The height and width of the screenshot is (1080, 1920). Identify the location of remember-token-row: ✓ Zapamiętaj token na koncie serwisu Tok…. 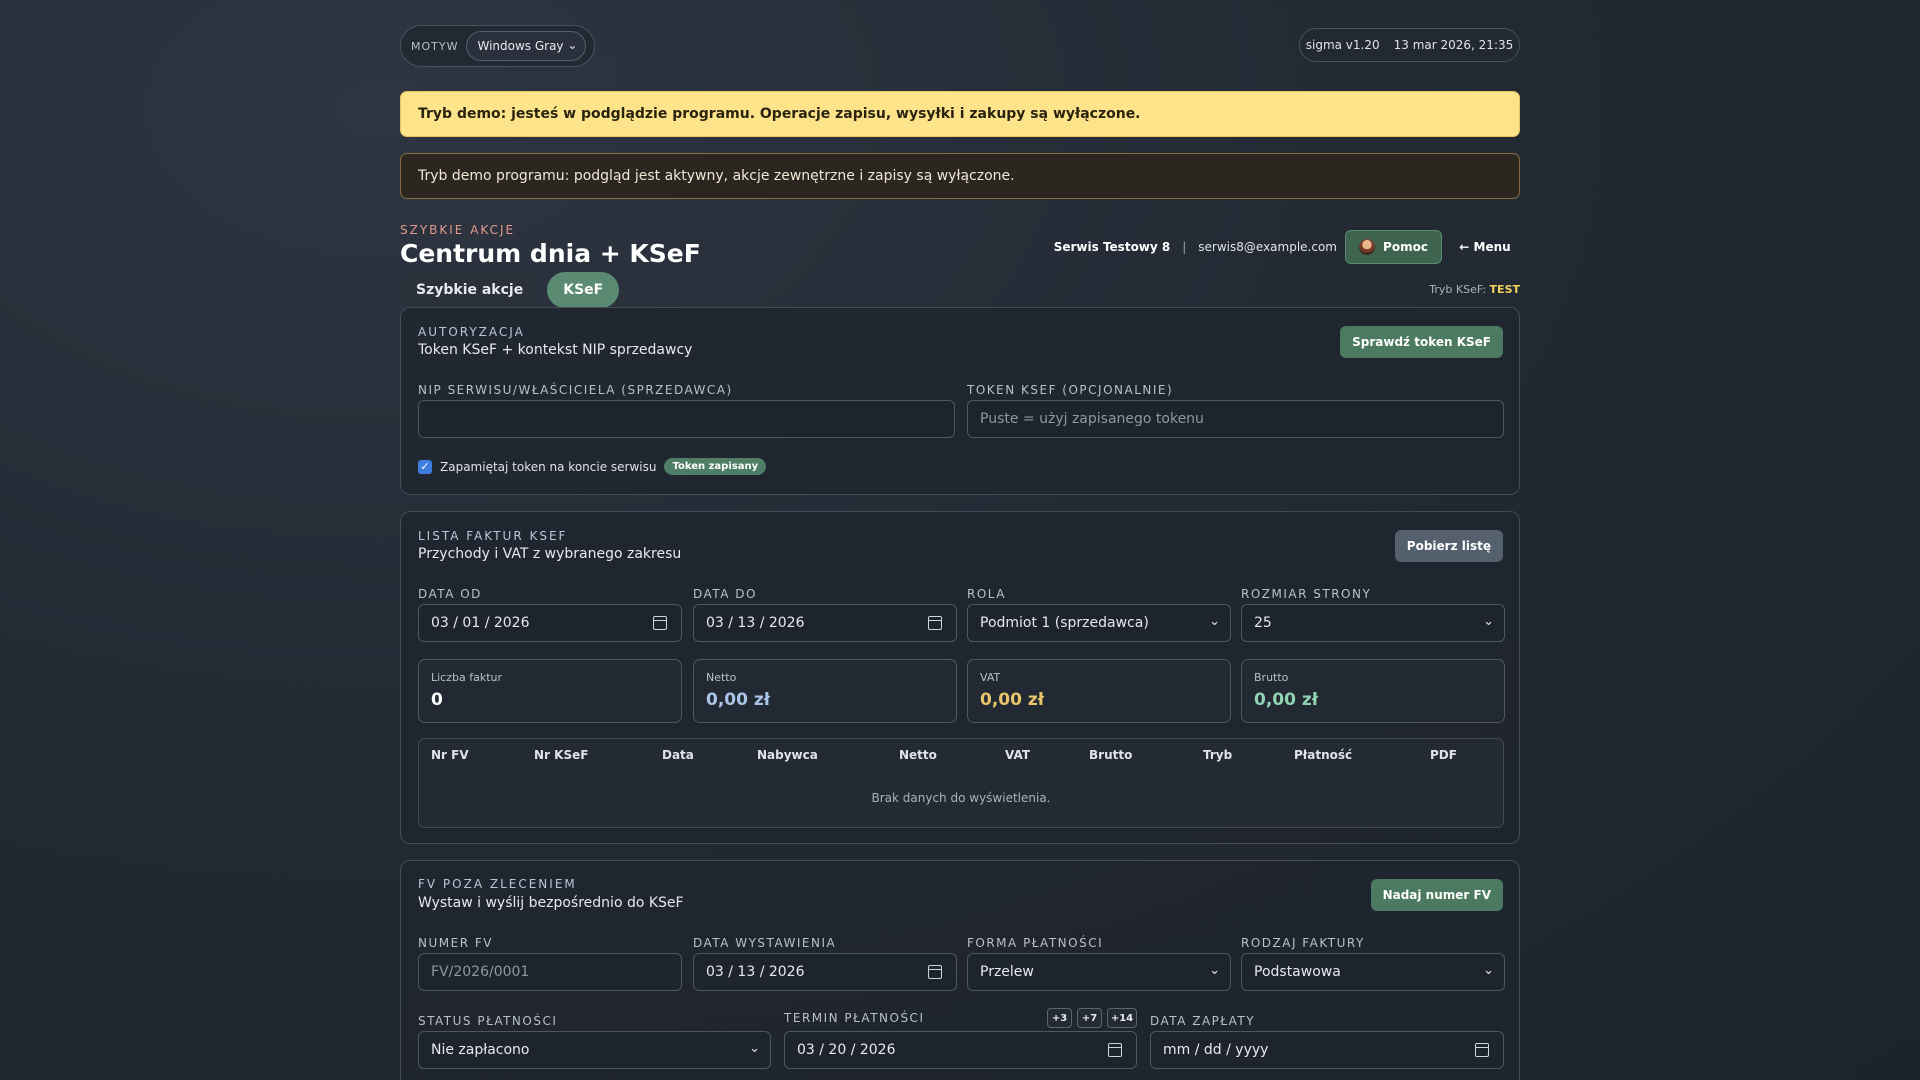
(592, 466).